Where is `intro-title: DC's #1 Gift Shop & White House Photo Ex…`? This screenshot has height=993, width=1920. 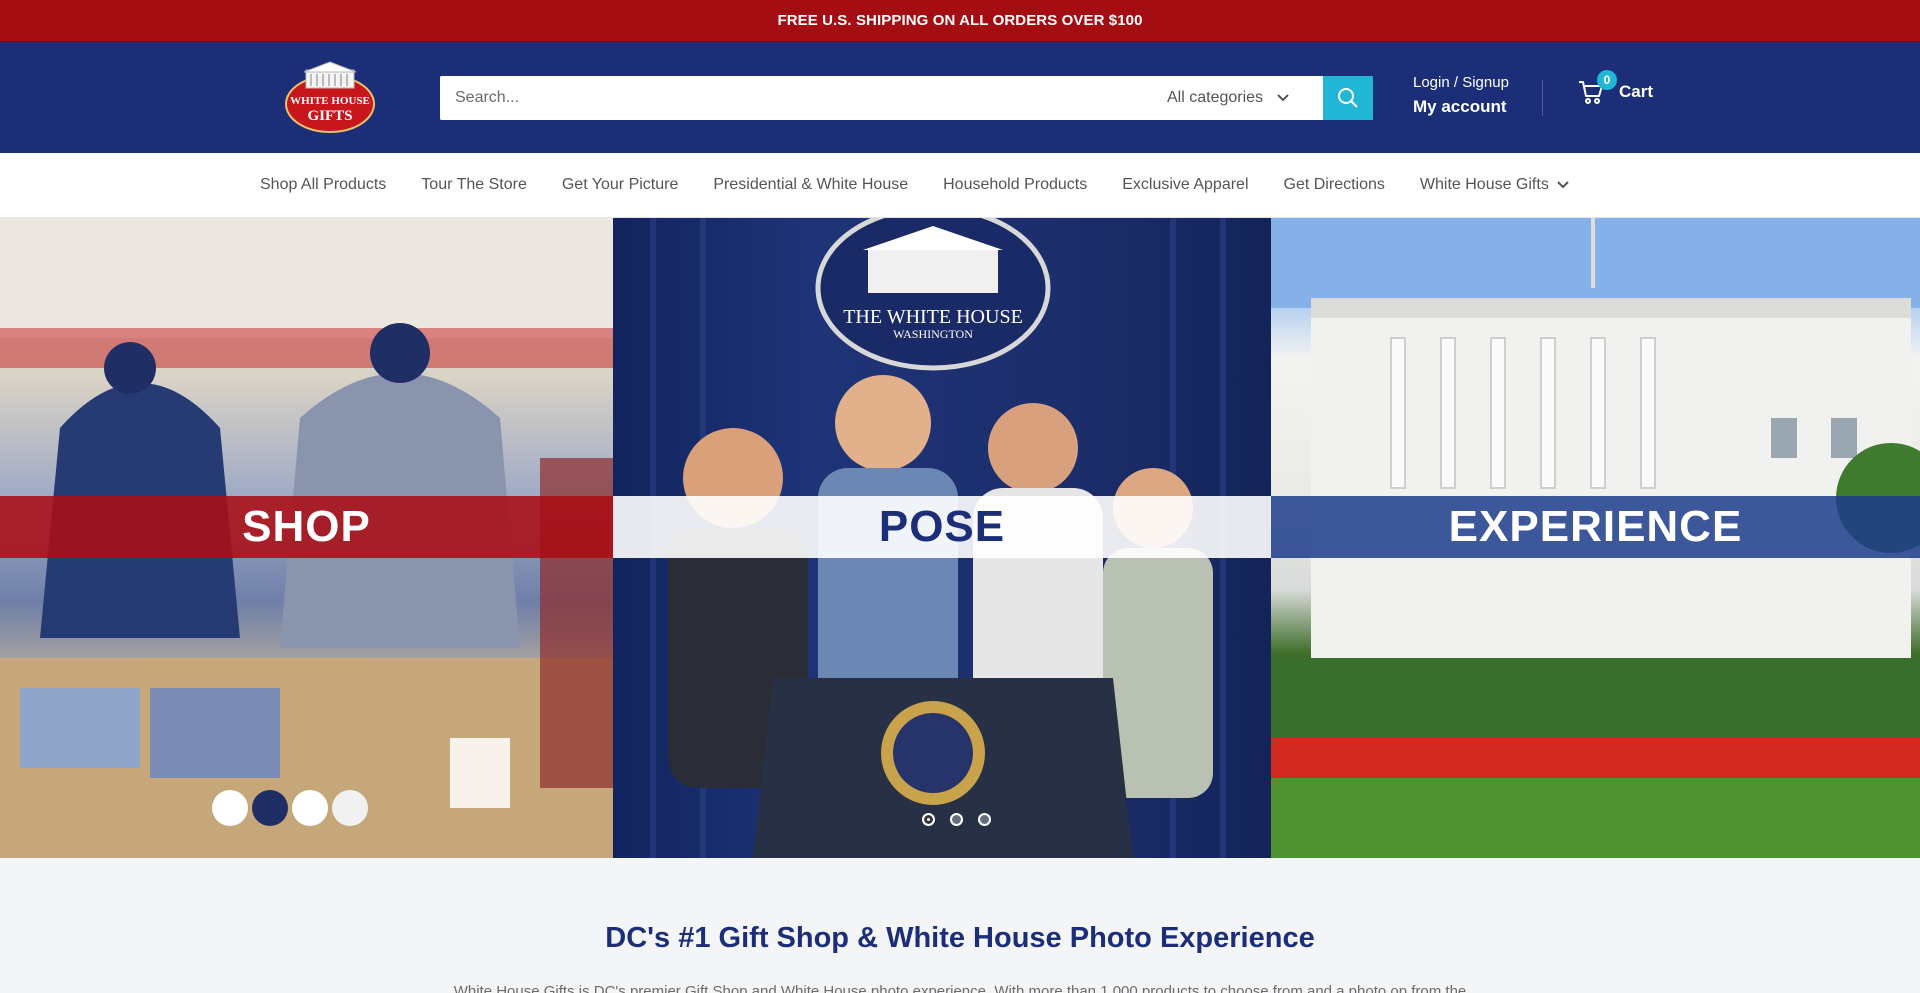
intro-title: DC's #1 Gift Shop & White House Photo Ex… is located at coordinates (960, 938).